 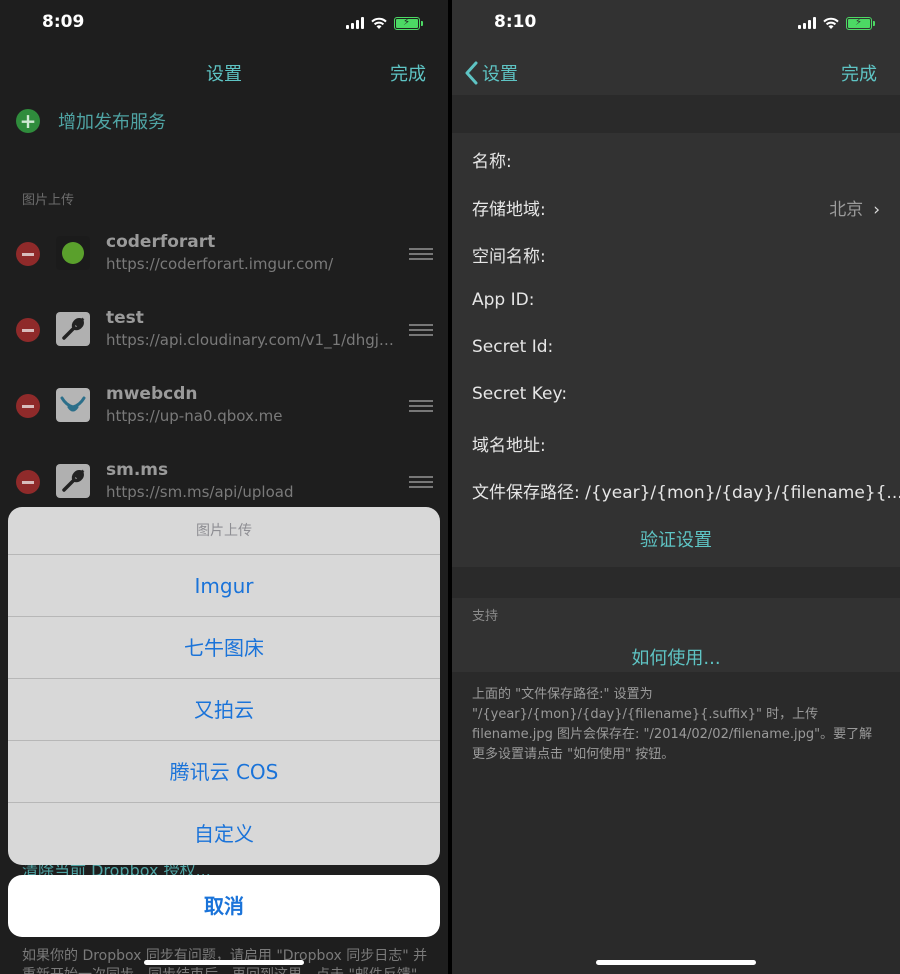 I want to click on qiniu-bull-icon, so click(x=73, y=405).